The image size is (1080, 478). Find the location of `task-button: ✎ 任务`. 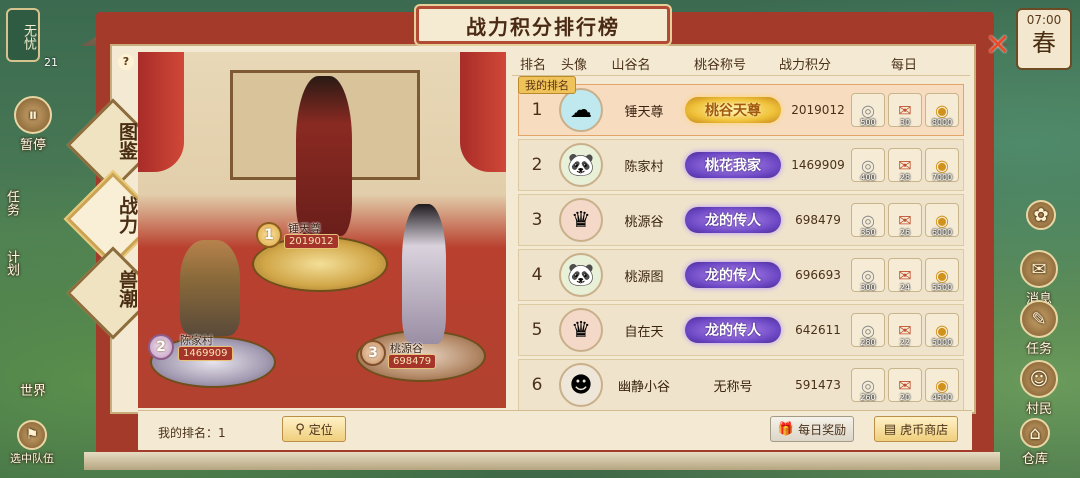

task-button: ✎ 任务 is located at coordinates (1039, 328).